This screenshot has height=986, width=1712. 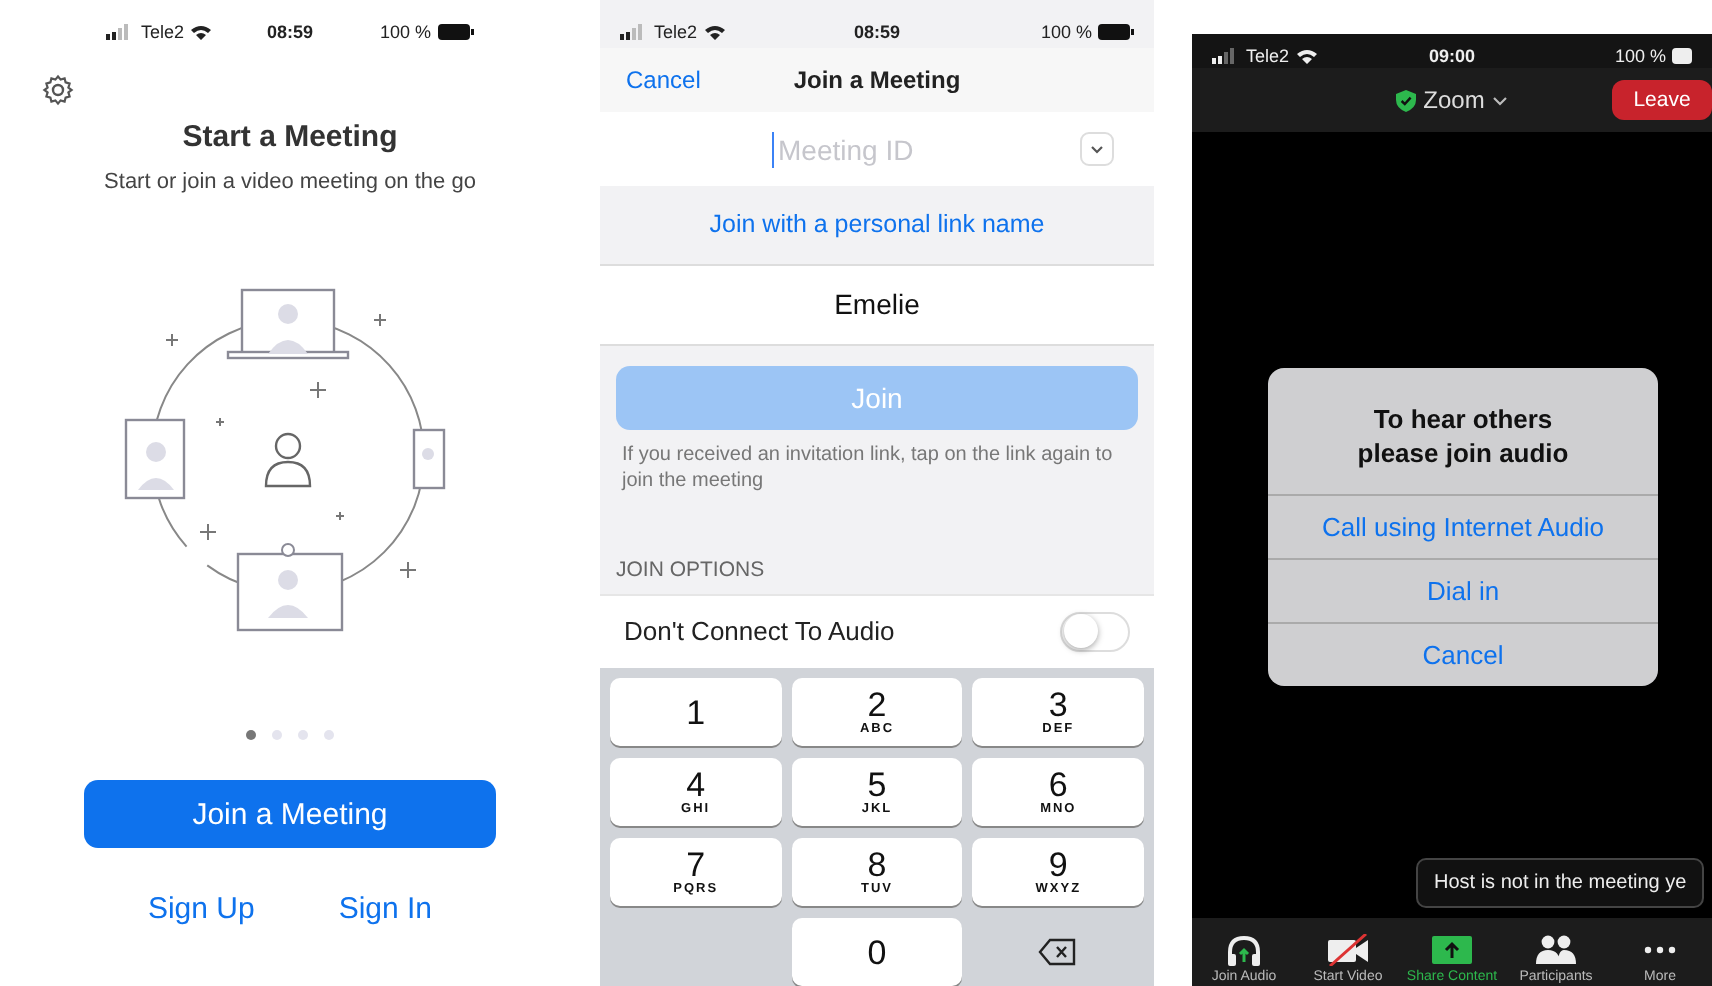 I want to click on auth-link: Sign Up, so click(x=201, y=909).